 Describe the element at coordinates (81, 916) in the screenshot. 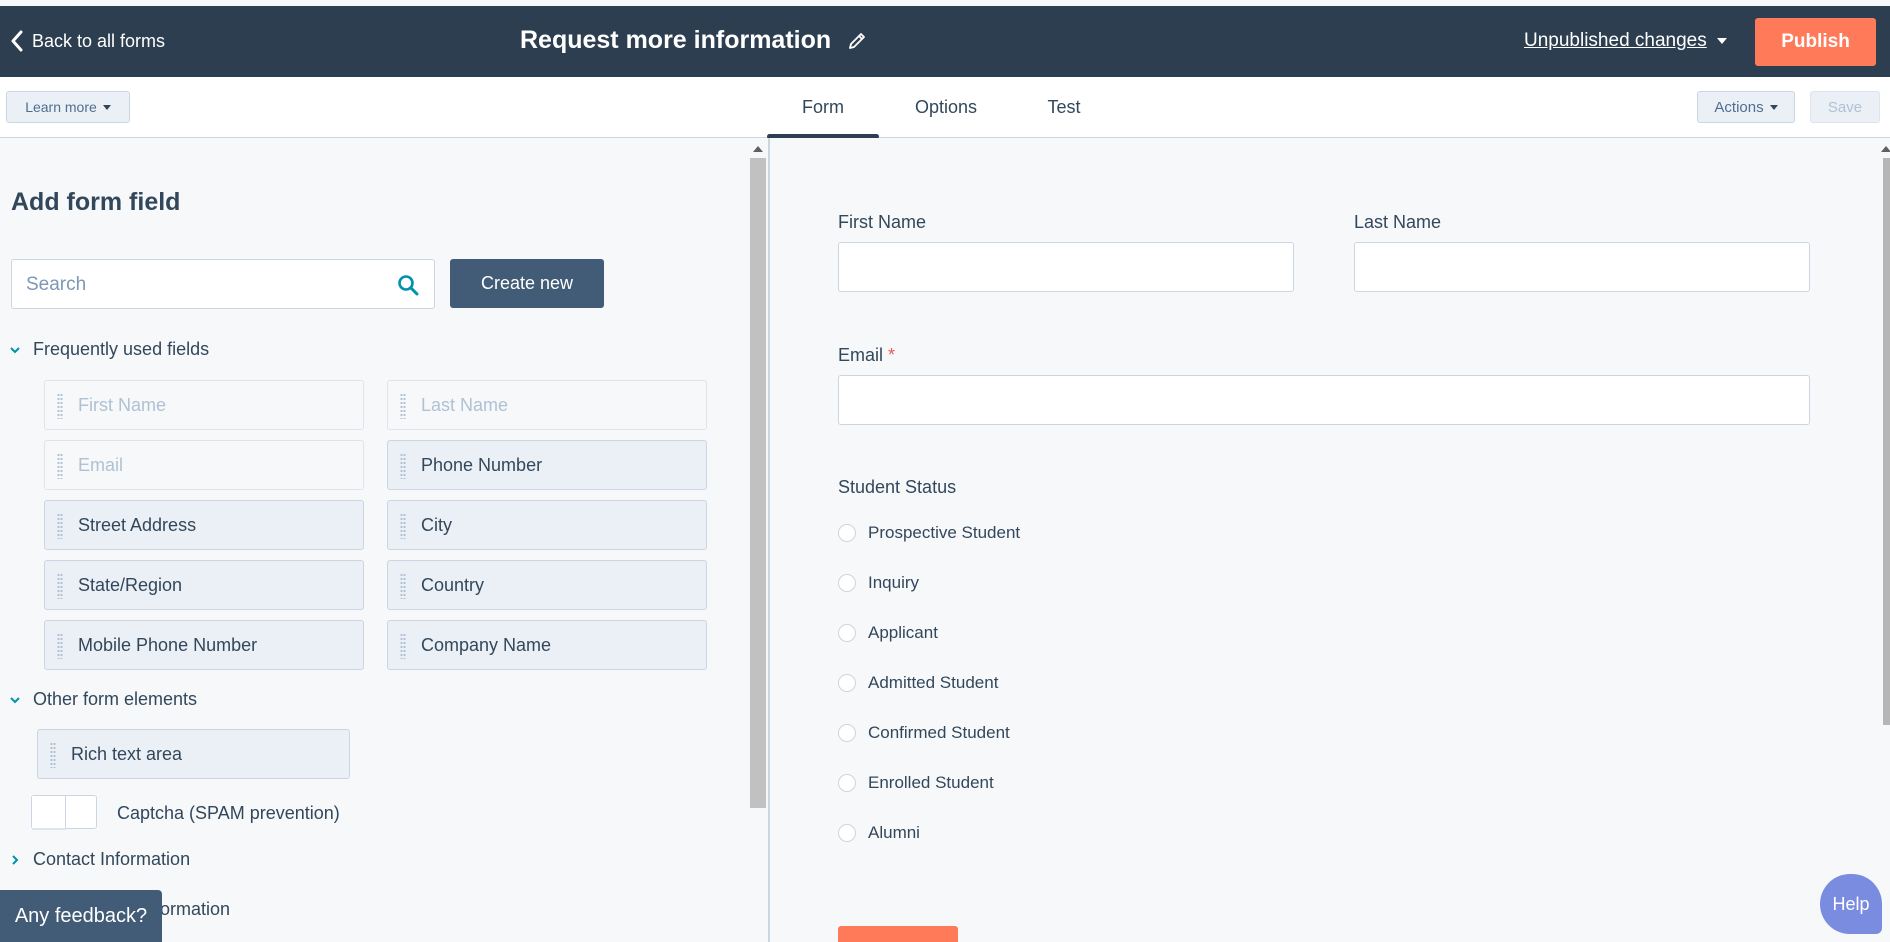

I see `any-feedback-button: Any feedback?` at that location.